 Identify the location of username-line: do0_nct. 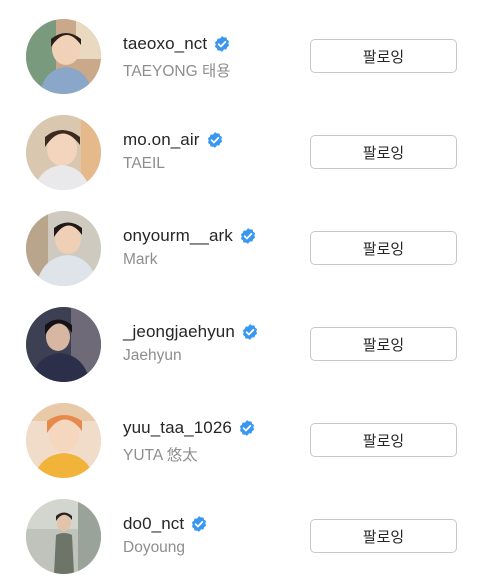
(165, 524).